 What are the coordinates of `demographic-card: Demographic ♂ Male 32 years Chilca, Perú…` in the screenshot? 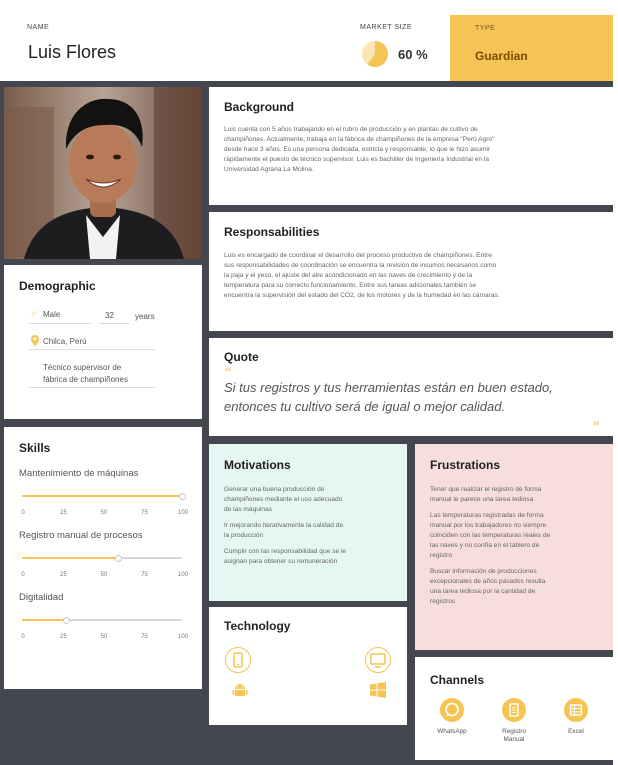 It's located at (103, 342).